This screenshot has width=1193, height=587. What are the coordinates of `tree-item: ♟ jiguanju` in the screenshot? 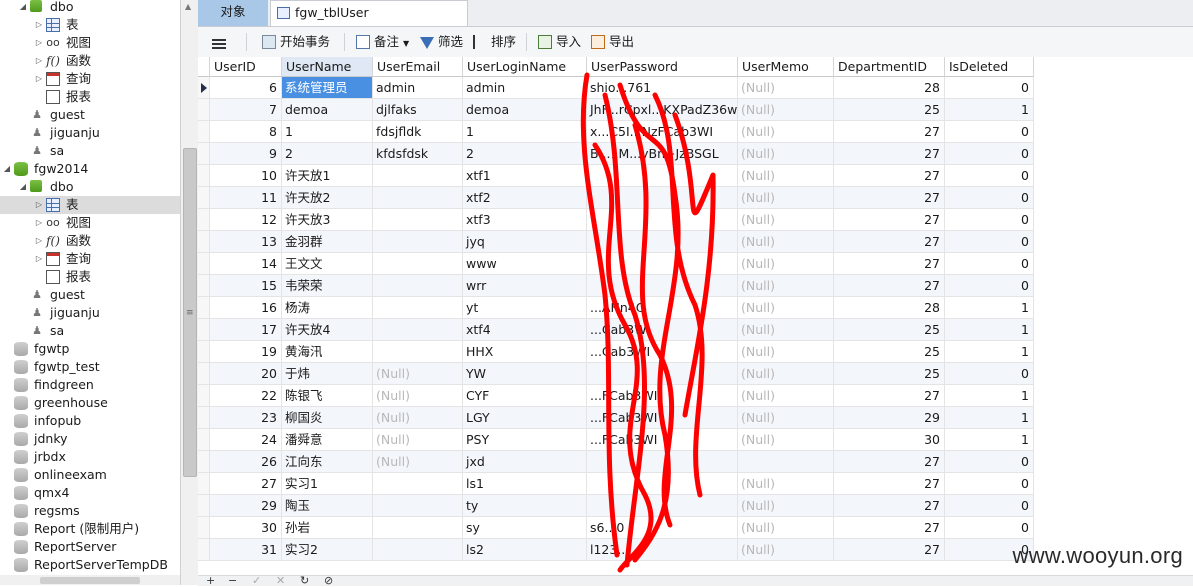 It's located at (90, 313).